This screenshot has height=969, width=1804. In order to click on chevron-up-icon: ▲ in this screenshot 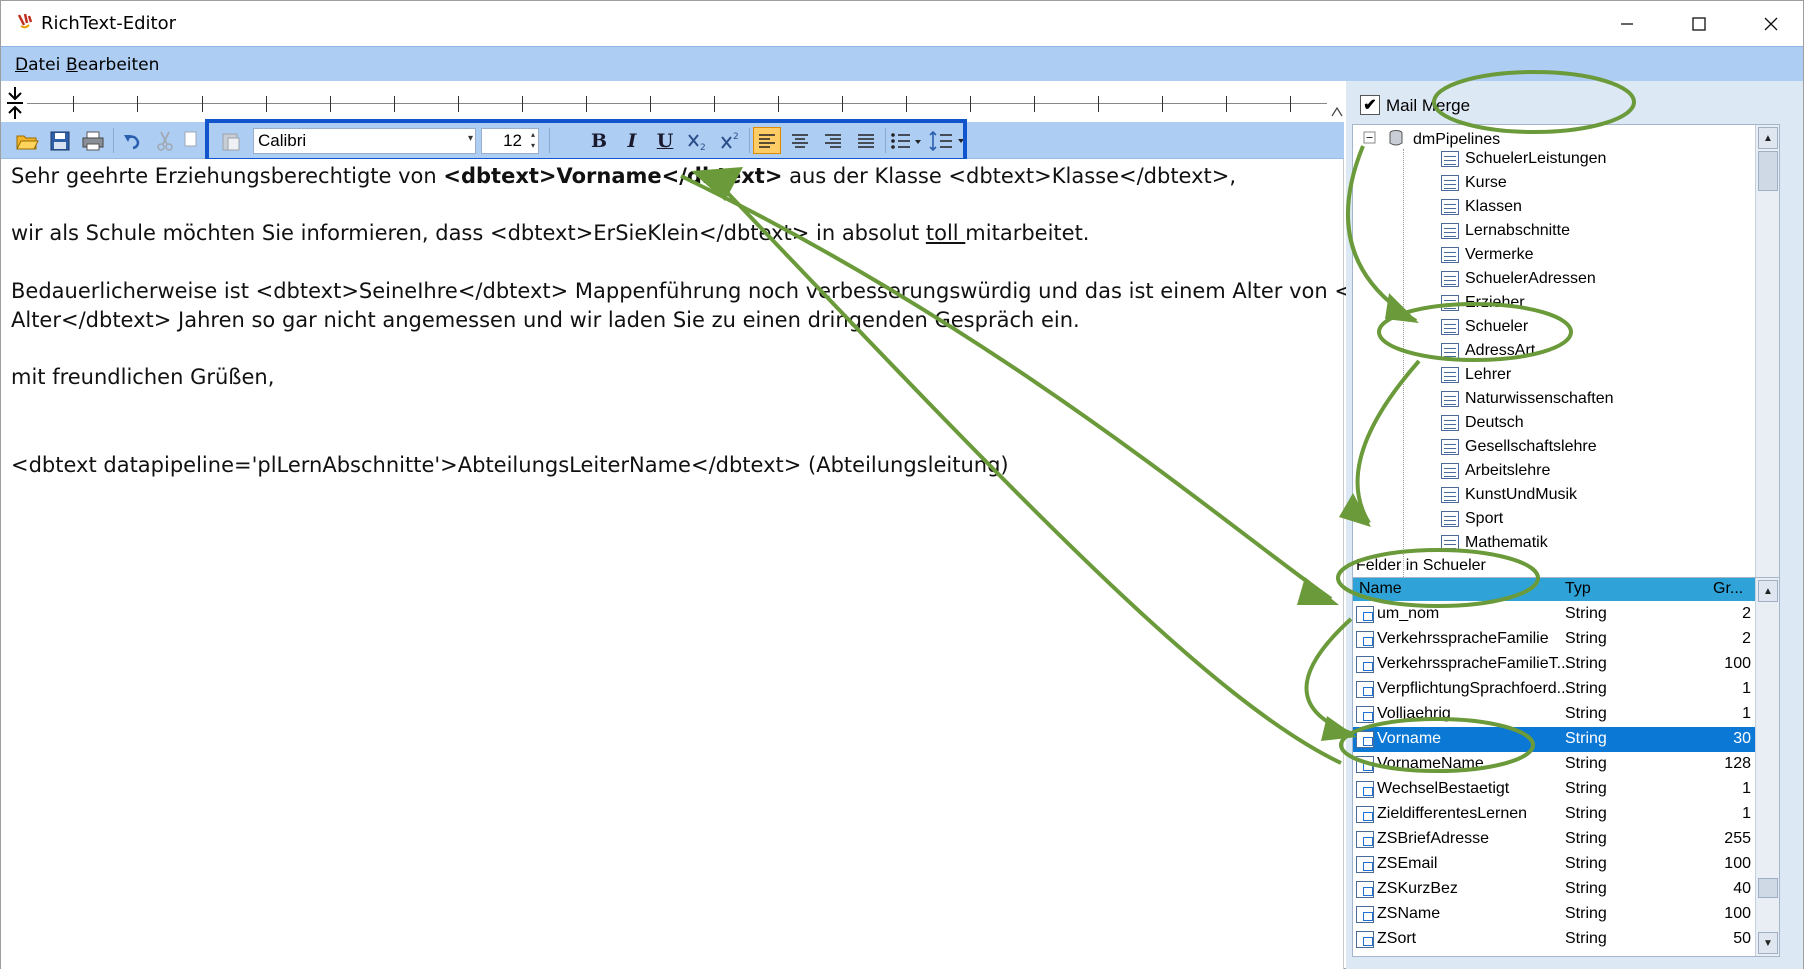, I will do `click(1768, 138)`.